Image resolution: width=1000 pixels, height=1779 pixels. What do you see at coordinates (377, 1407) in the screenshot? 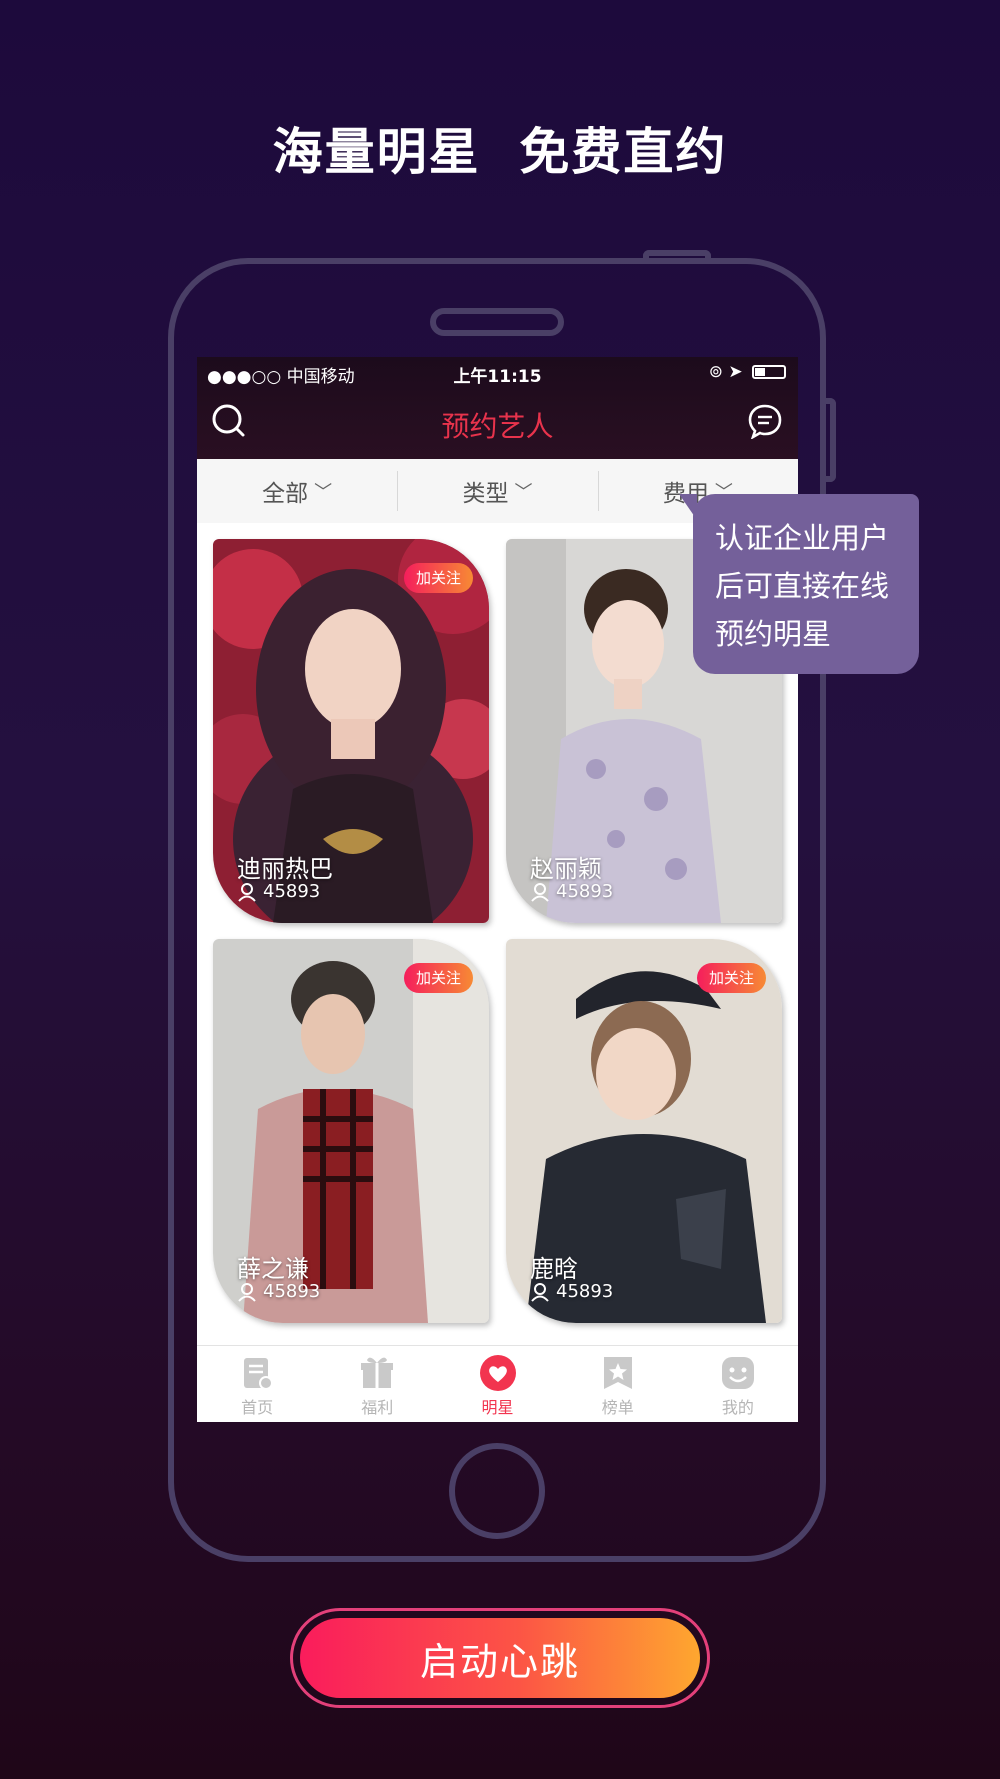
I see `tab-label: 福利` at bounding box center [377, 1407].